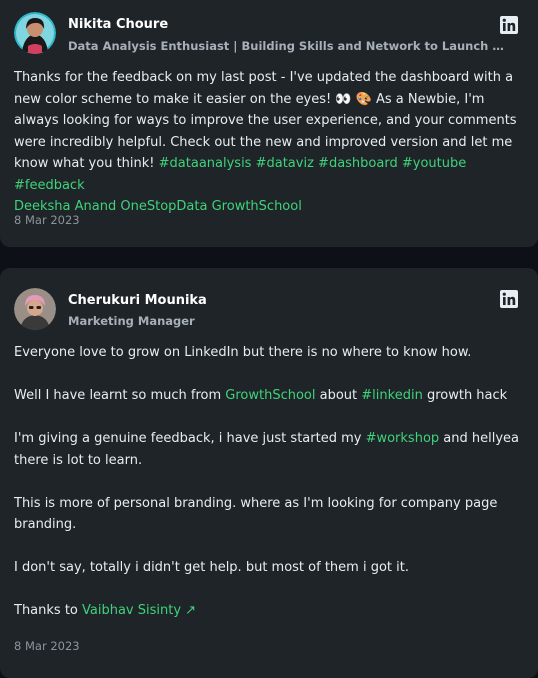 This screenshot has width=538, height=678. I want to click on hashtag-link: #youtube, so click(434, 163).